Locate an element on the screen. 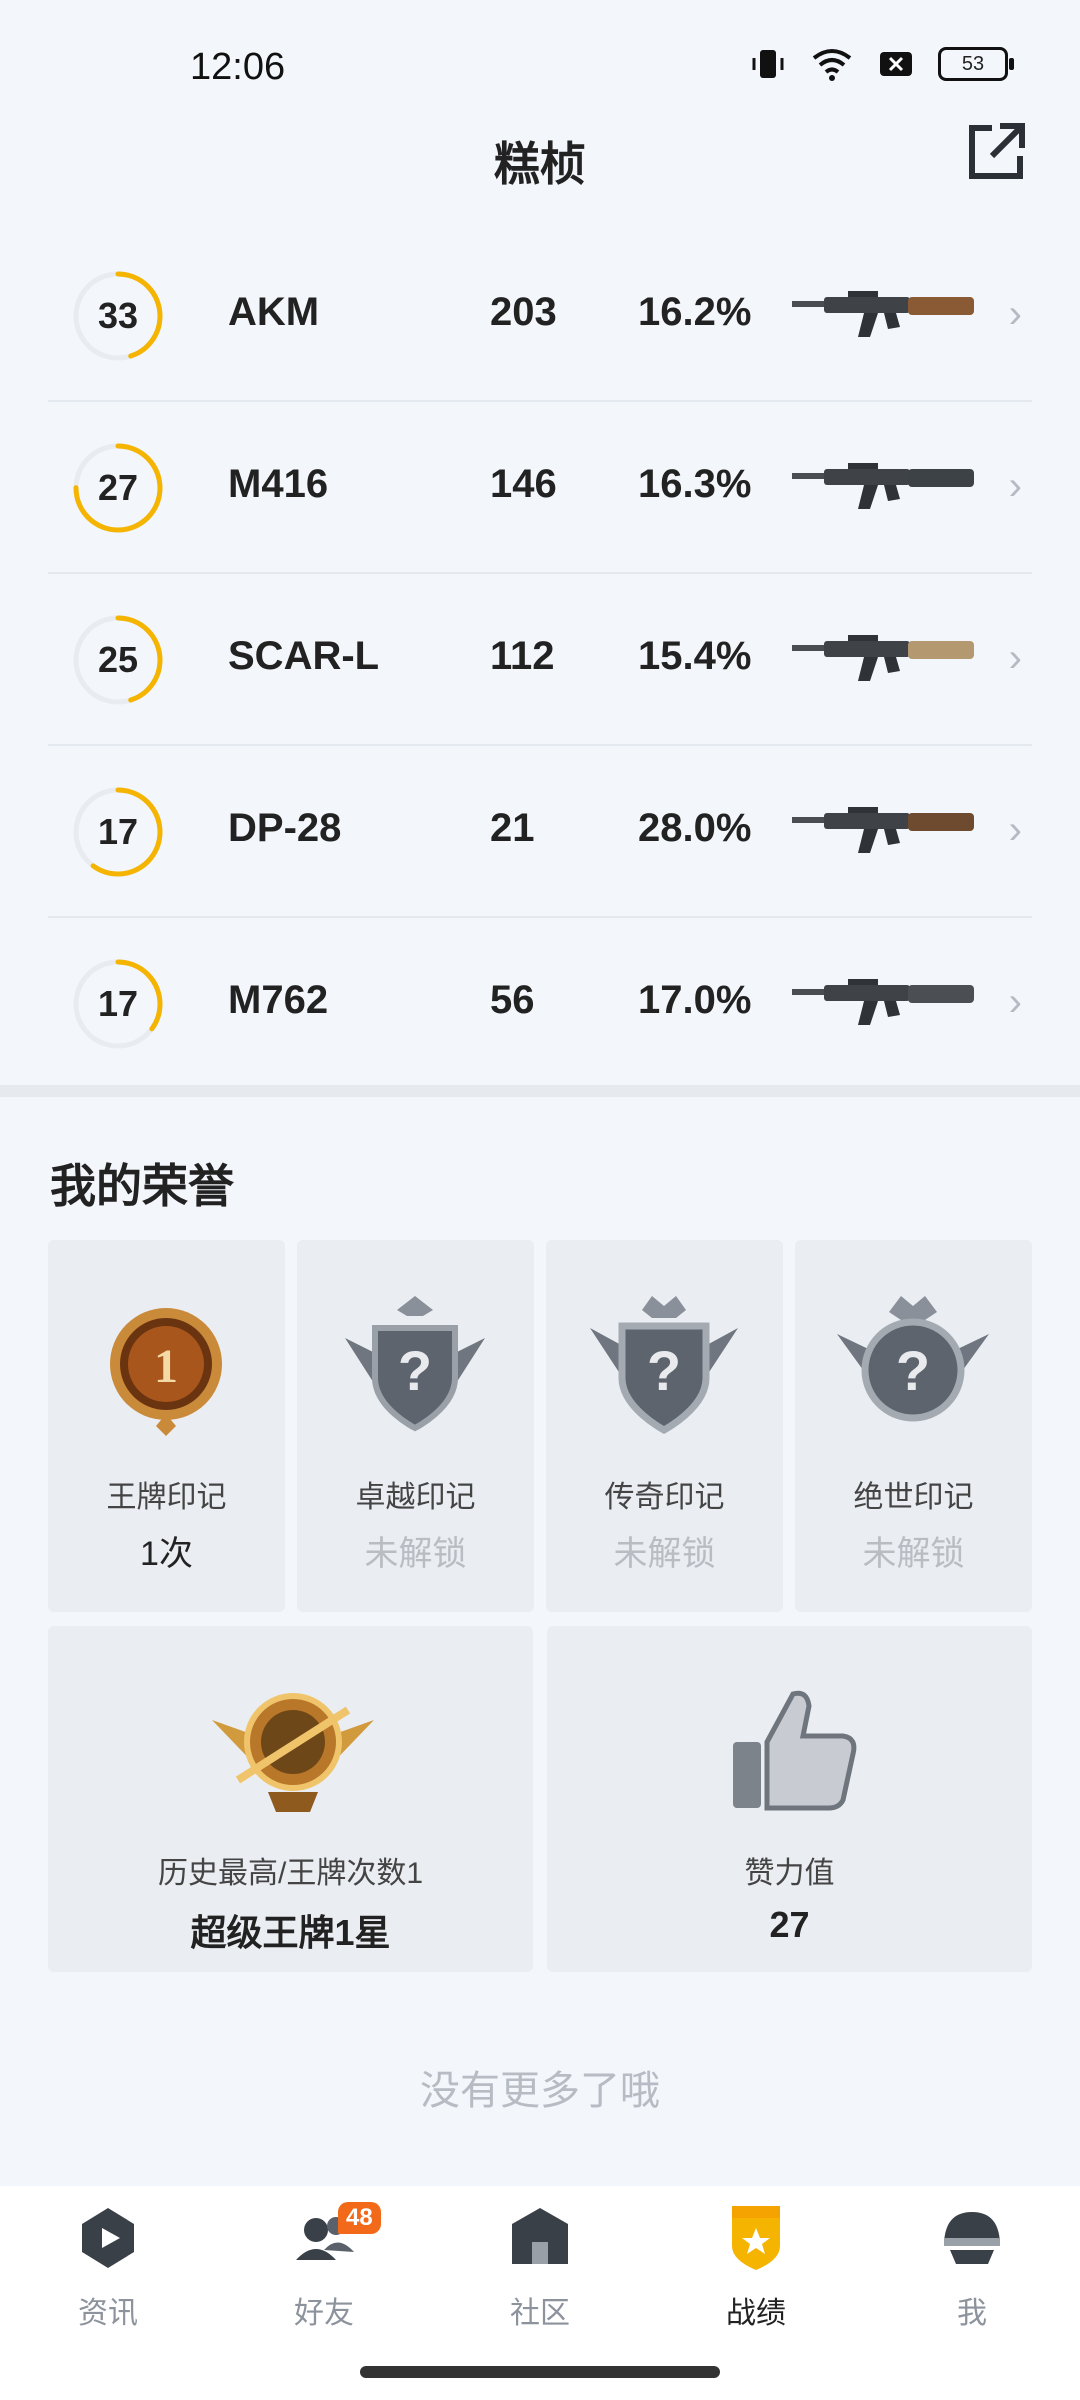 This screenshot has height=2400, width=1080. weapon-kills: 146 is located at coordinates (523, 484).